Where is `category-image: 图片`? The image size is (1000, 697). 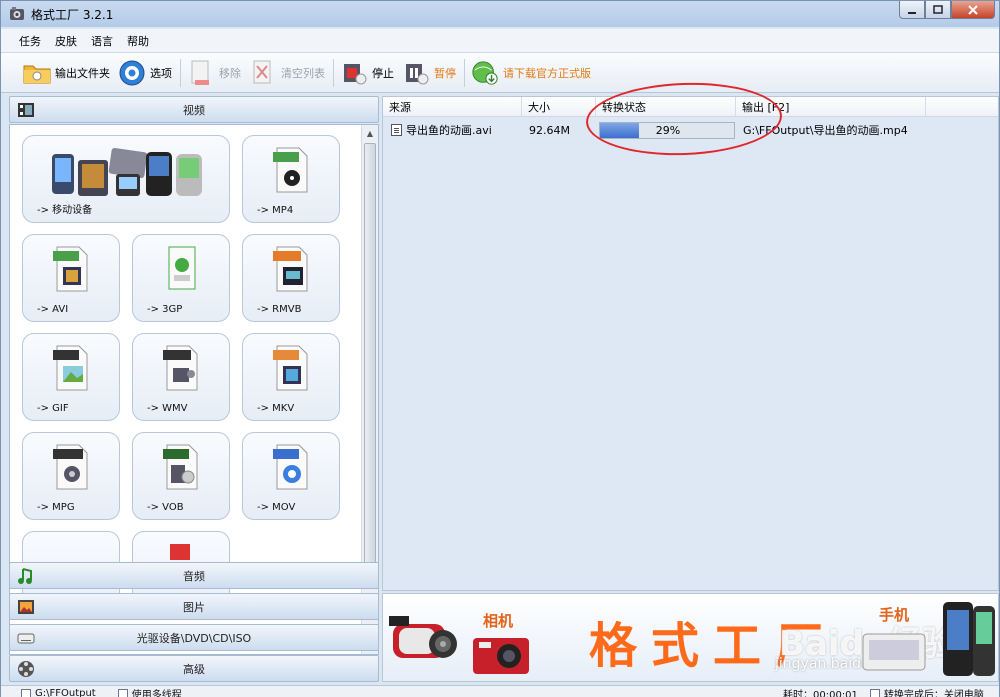 category-image: 图片 is located at coordinates (194, 606).